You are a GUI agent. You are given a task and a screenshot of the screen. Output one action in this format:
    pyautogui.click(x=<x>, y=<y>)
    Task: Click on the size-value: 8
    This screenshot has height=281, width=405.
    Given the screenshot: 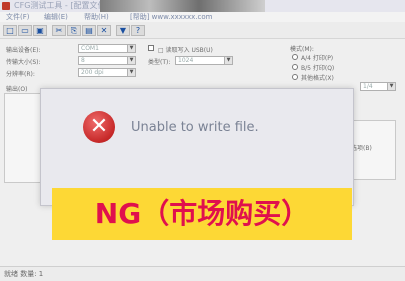 What is the action you would take?
    pyautogui.click(x=83, y=60)
    